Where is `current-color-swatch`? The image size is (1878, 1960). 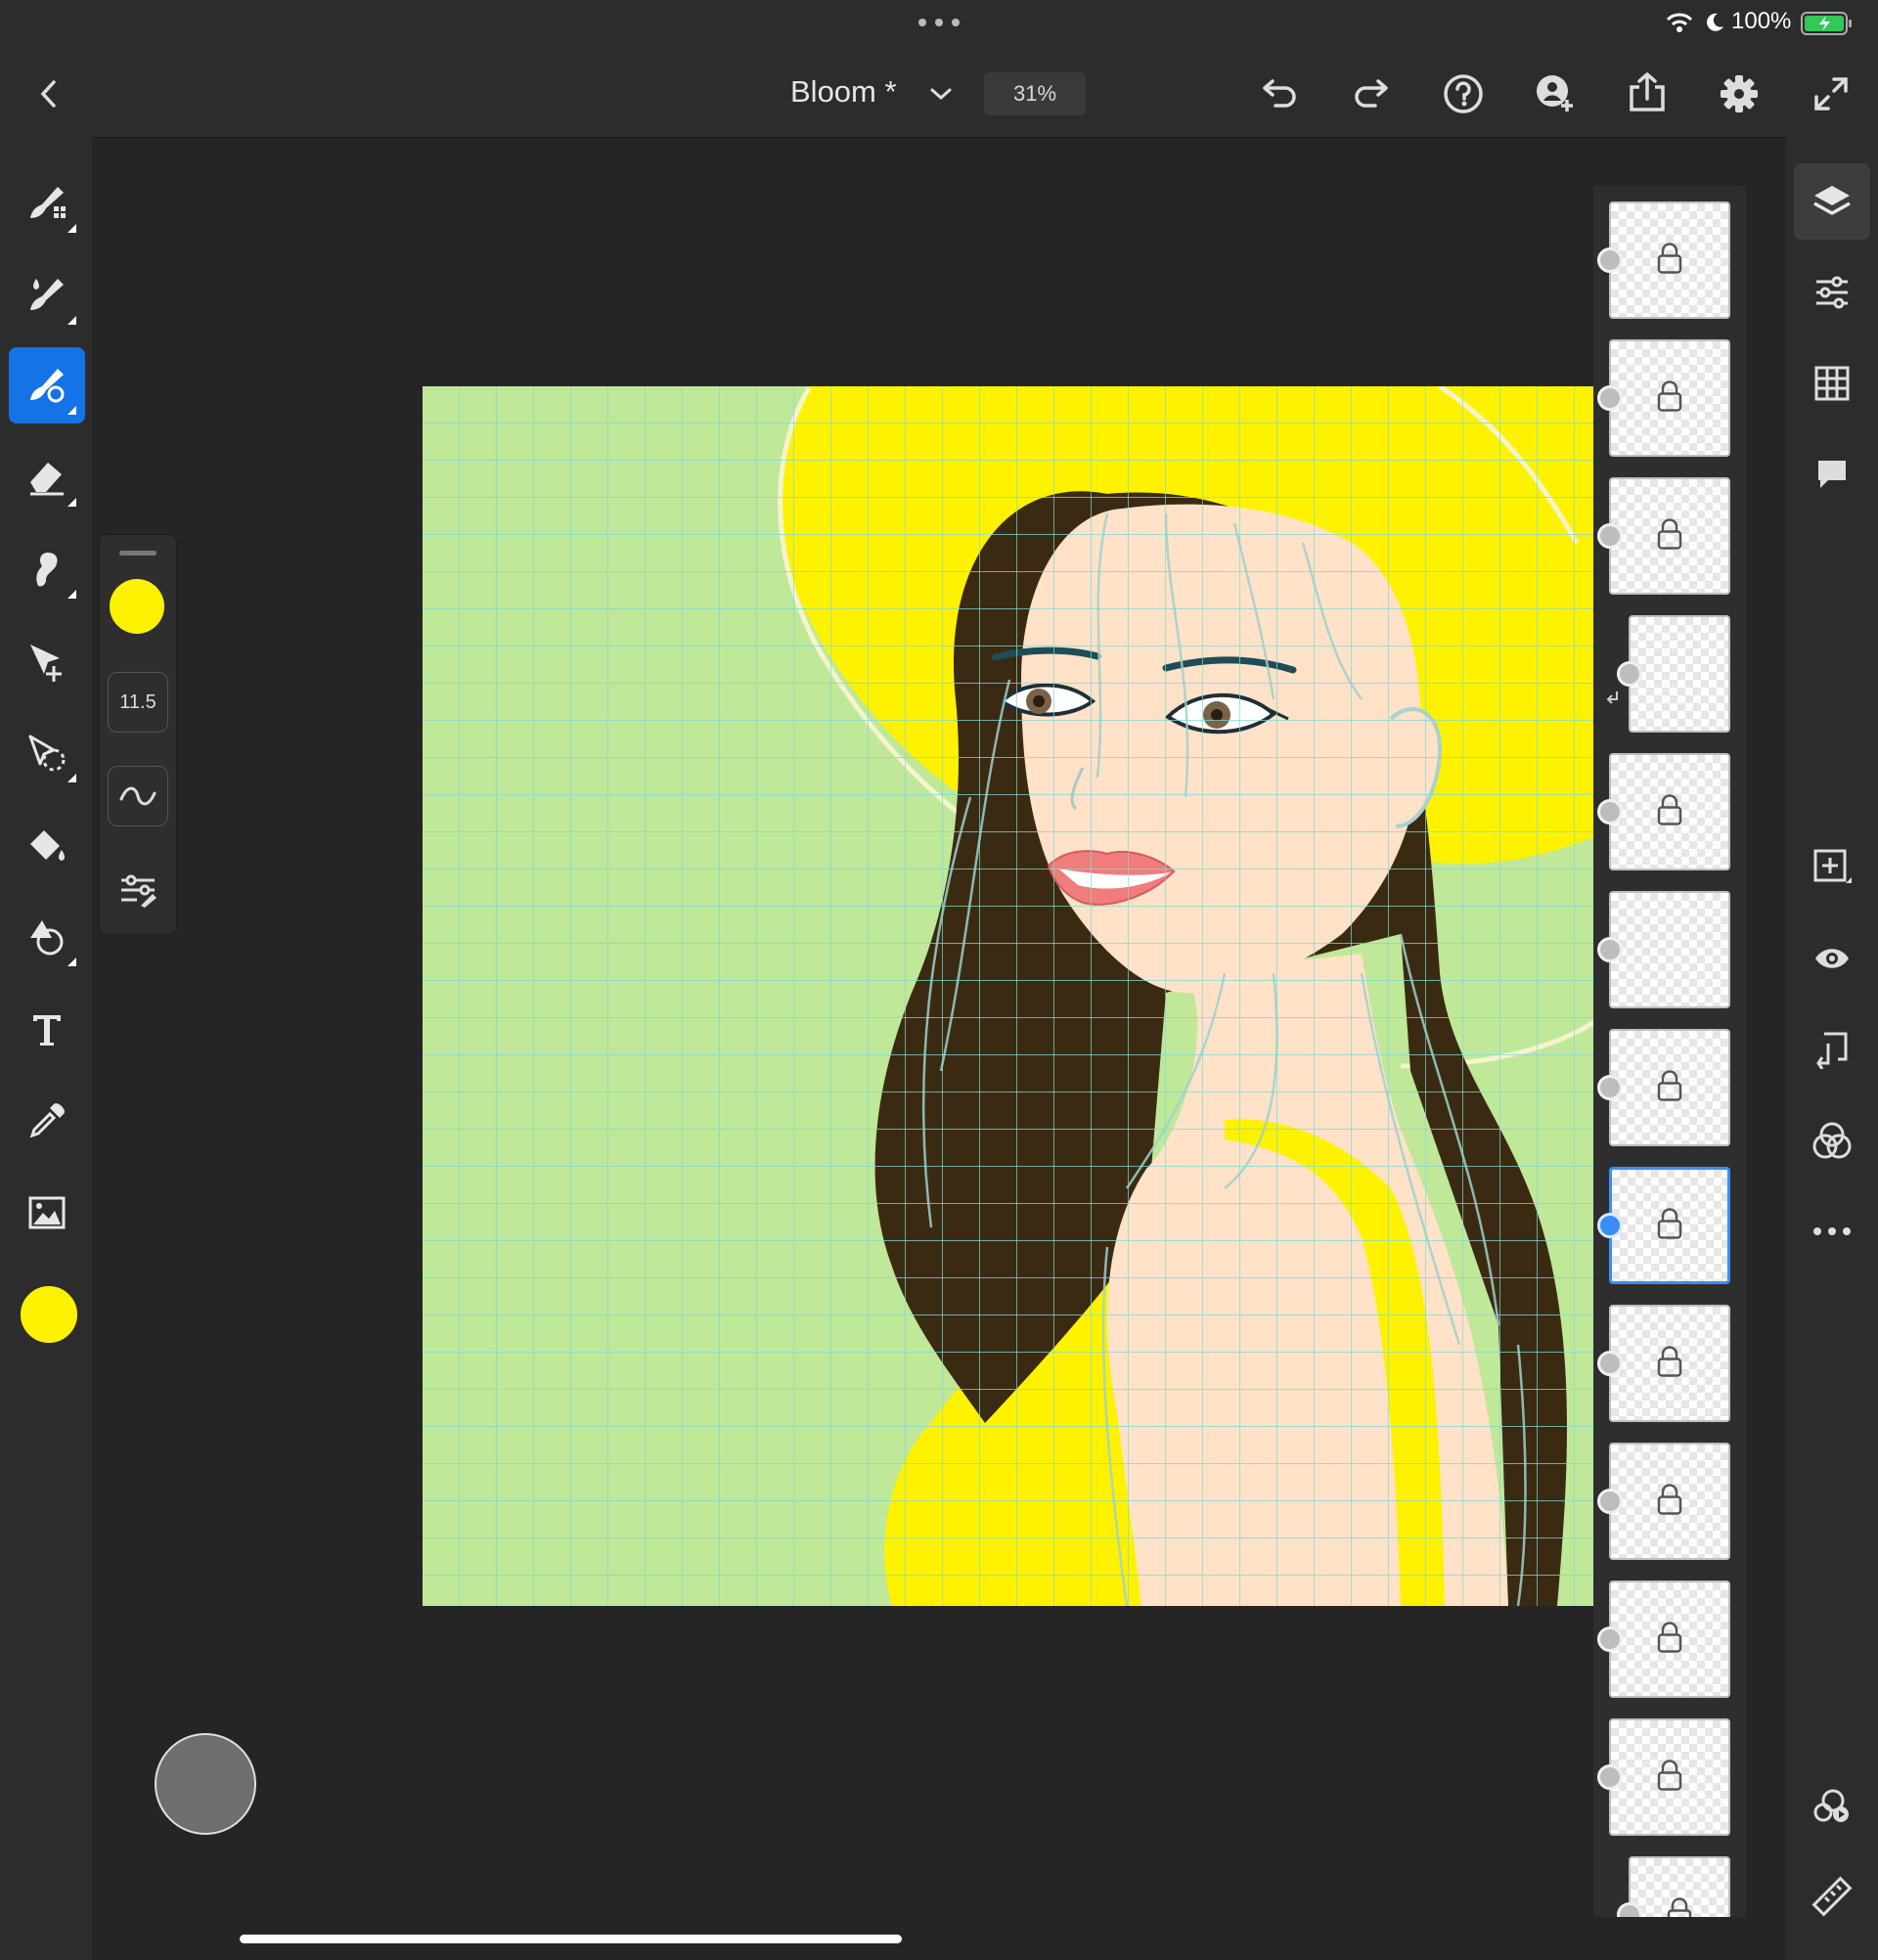
current-color-swatch is located at coordinates (49, 1314).